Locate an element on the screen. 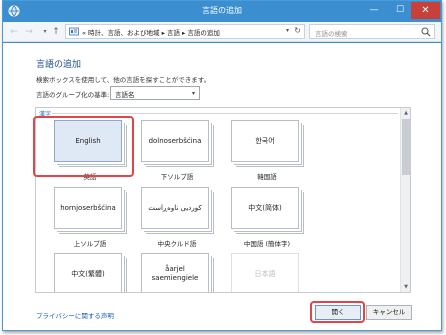 The image size is (446, 335). language-caption: 中央クルド語 is located at coordinates (177, 244).